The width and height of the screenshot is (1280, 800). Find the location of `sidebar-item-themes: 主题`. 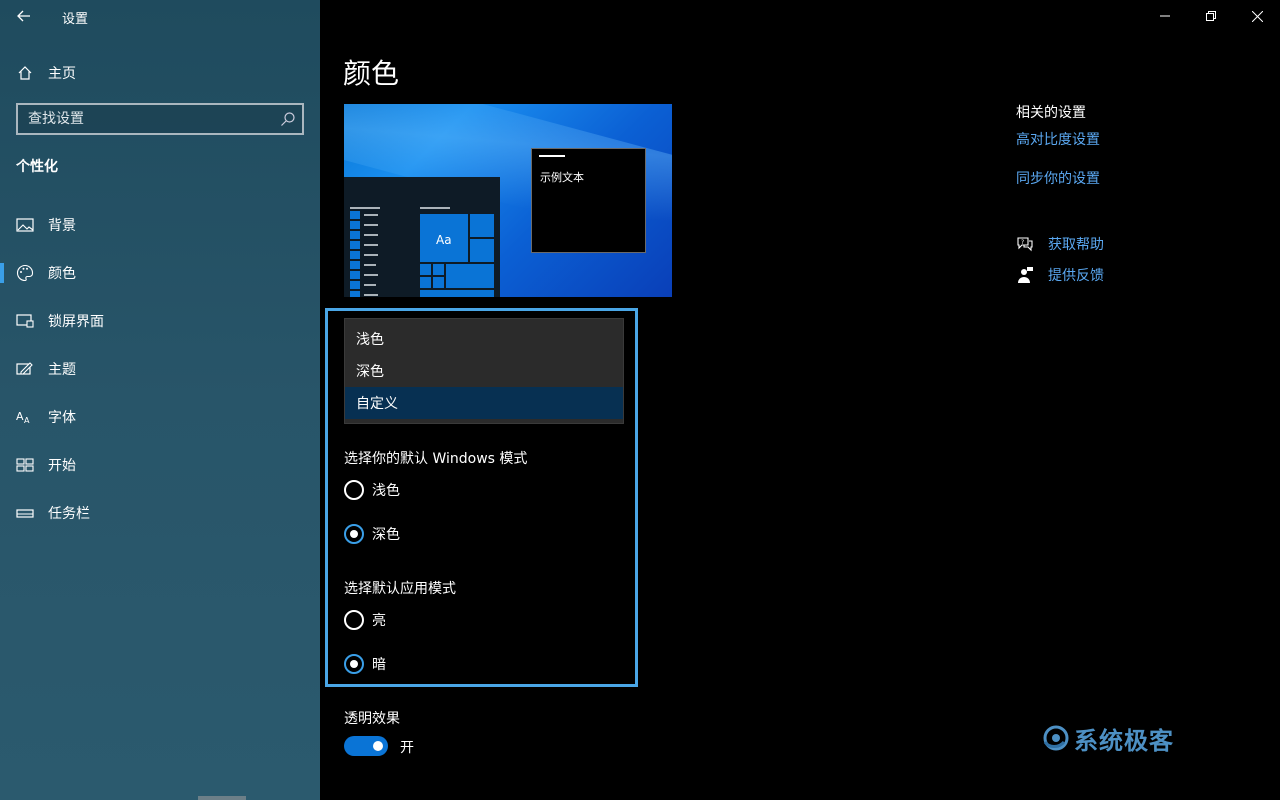

sidebar-item-themes: 主题 is located at coordinates (160, 369).